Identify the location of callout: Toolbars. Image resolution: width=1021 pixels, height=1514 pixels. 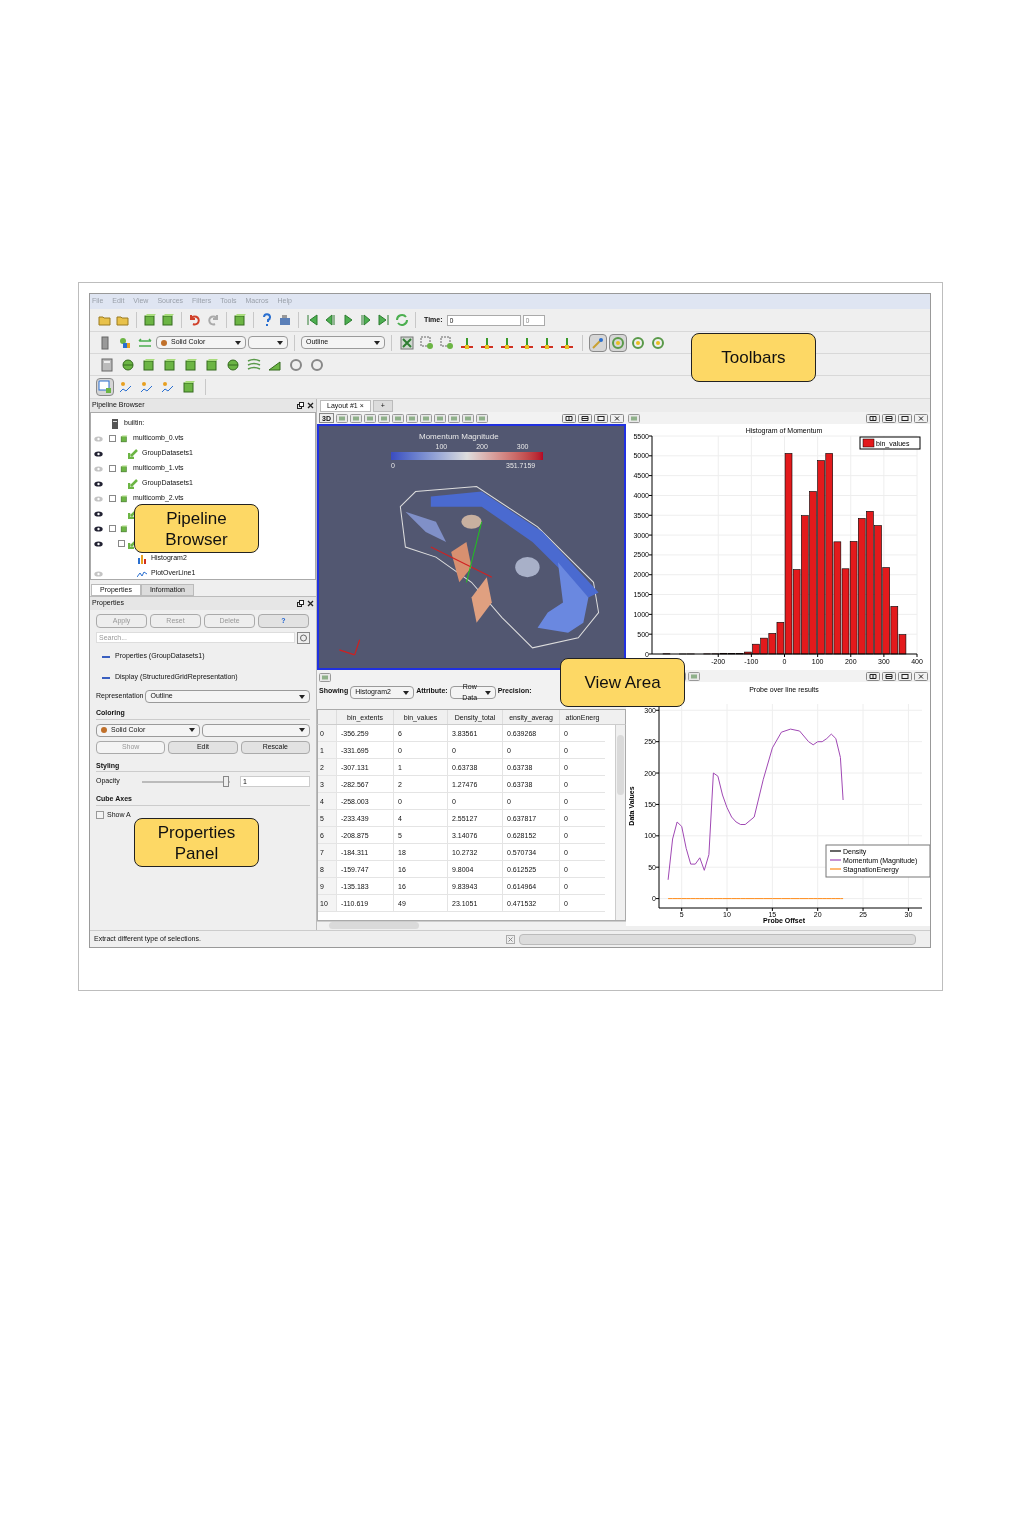
(753, 357).